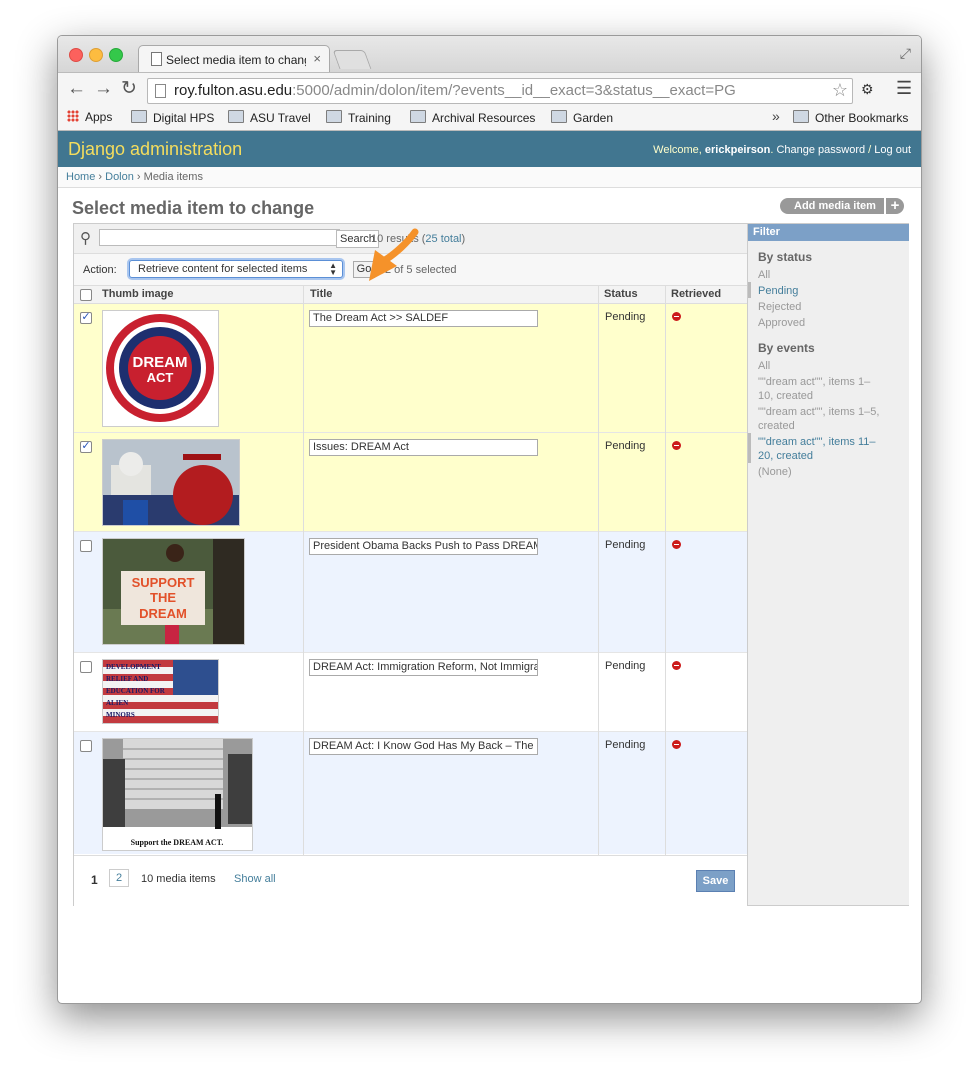  Describe the element at coordinates (160, 362) in the screenshot. I see `svg-text: DREAM` at that location.